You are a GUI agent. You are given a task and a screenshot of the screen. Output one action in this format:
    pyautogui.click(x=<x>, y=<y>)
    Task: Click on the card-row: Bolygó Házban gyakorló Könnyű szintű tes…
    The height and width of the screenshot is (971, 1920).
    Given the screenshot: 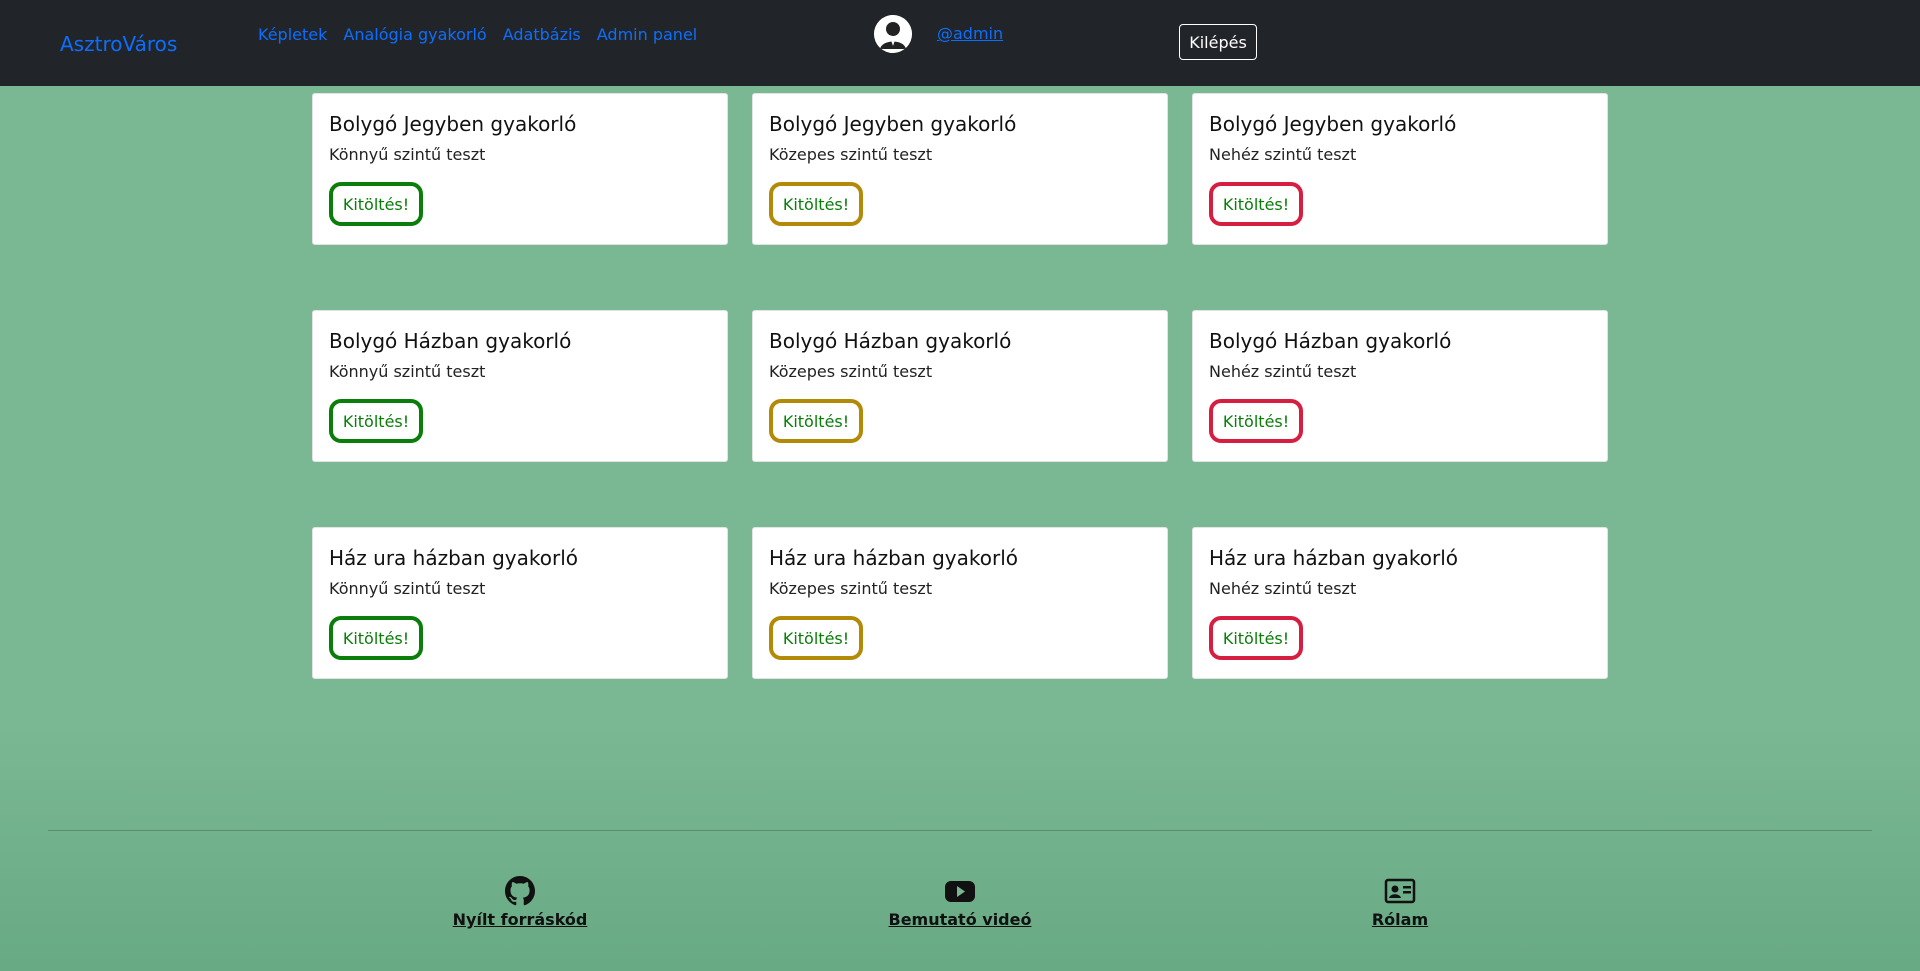 What is the action you would take?
    pyautogui.click(x=960, y=386)
    